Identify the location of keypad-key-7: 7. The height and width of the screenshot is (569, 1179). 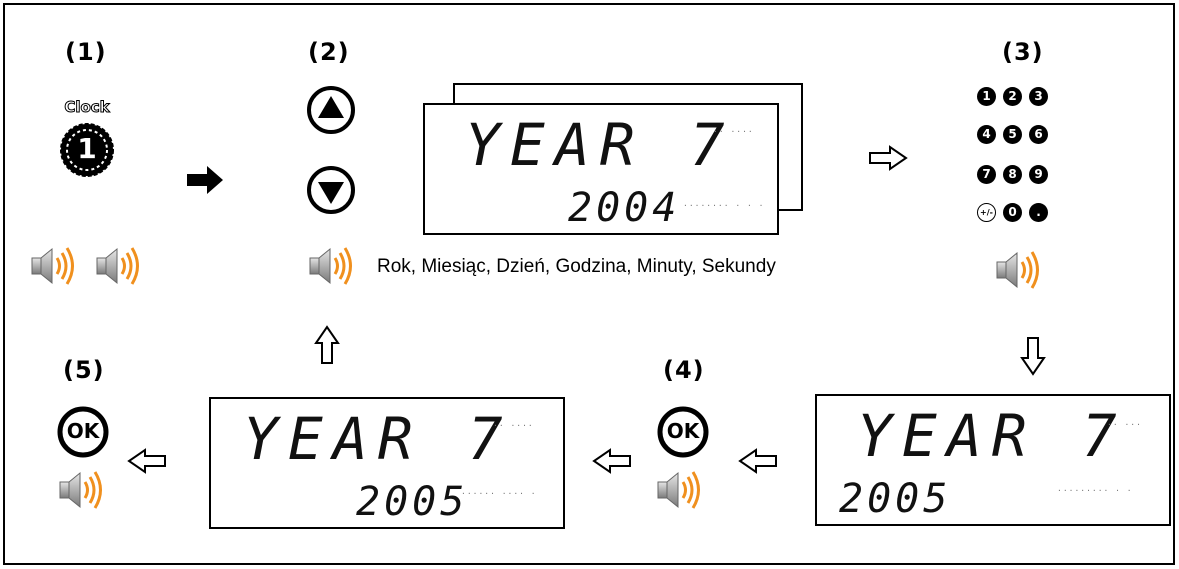
(986, 174).